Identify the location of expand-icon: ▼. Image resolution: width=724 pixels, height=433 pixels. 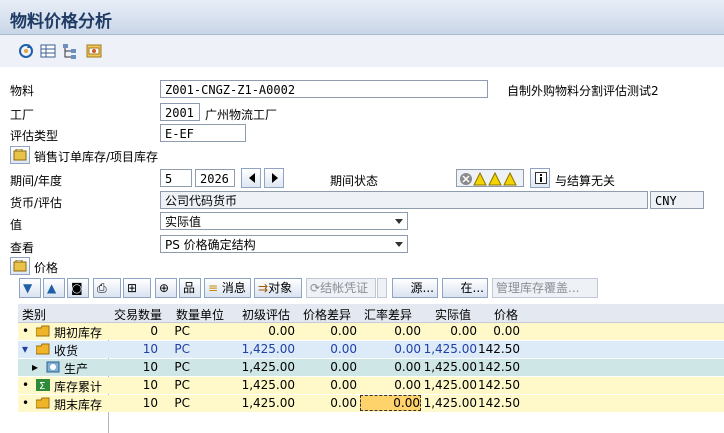
(28, 288).